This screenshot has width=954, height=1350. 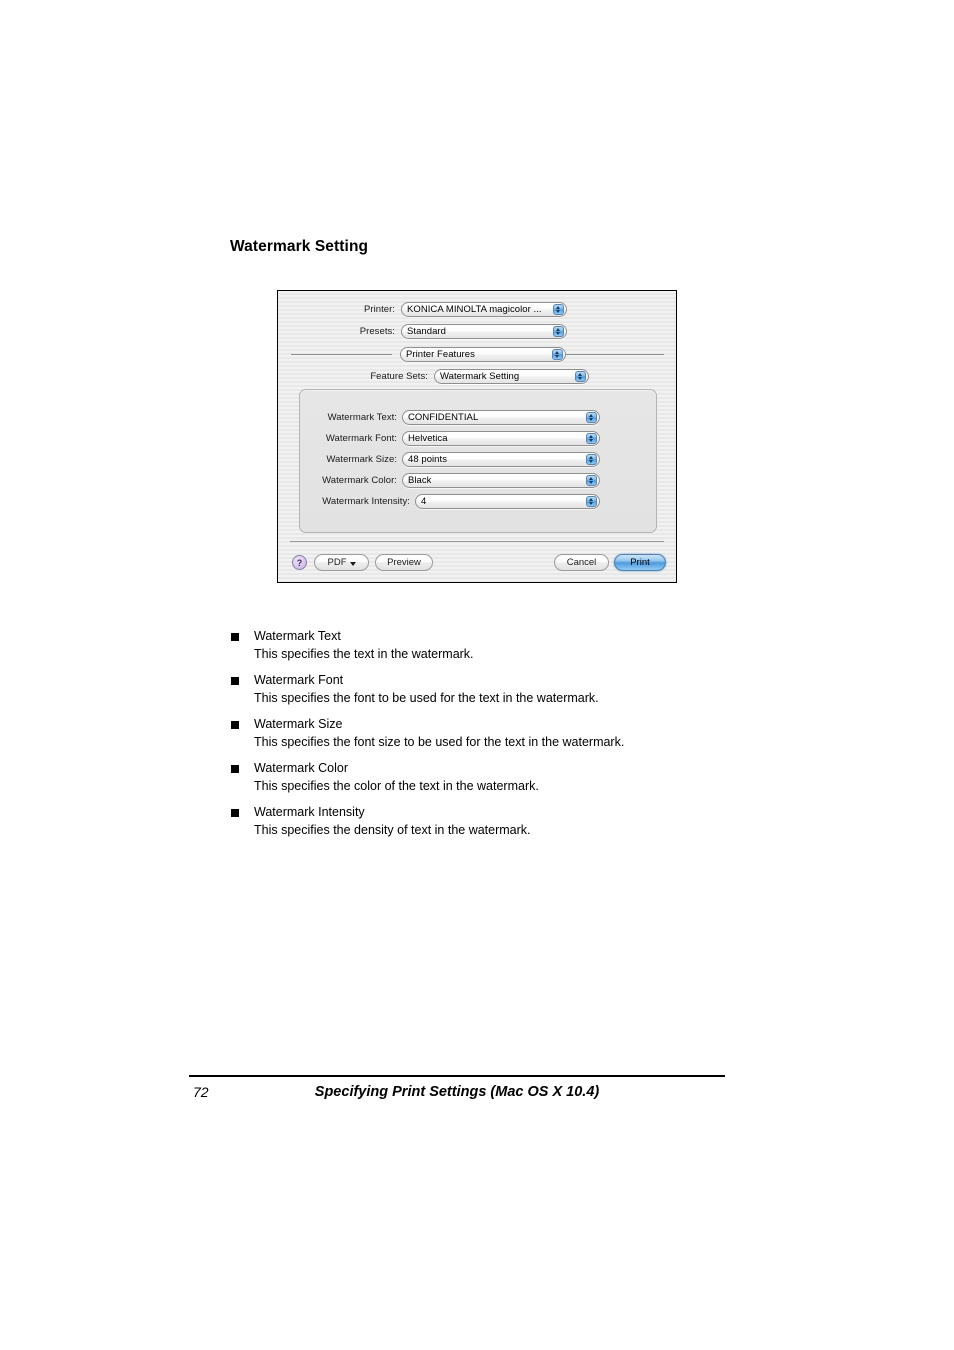 I want to click on help-button-label: ?, so click(x=299, y=562).